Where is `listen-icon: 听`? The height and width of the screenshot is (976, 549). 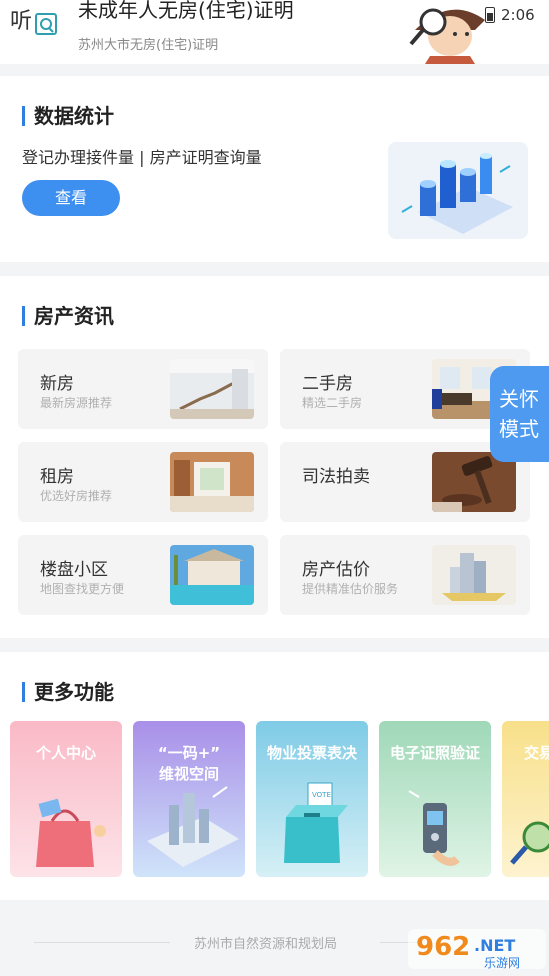
listen-icon: 听 is located at coordinates (35, 20).